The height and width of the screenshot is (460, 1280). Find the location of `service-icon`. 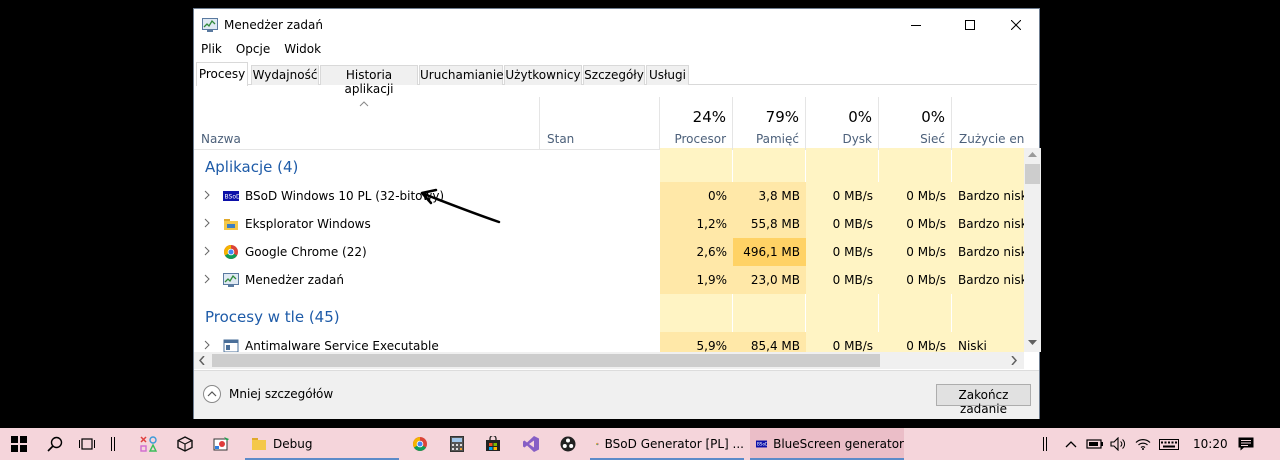

service-icon is located at coordinates (231, 345).